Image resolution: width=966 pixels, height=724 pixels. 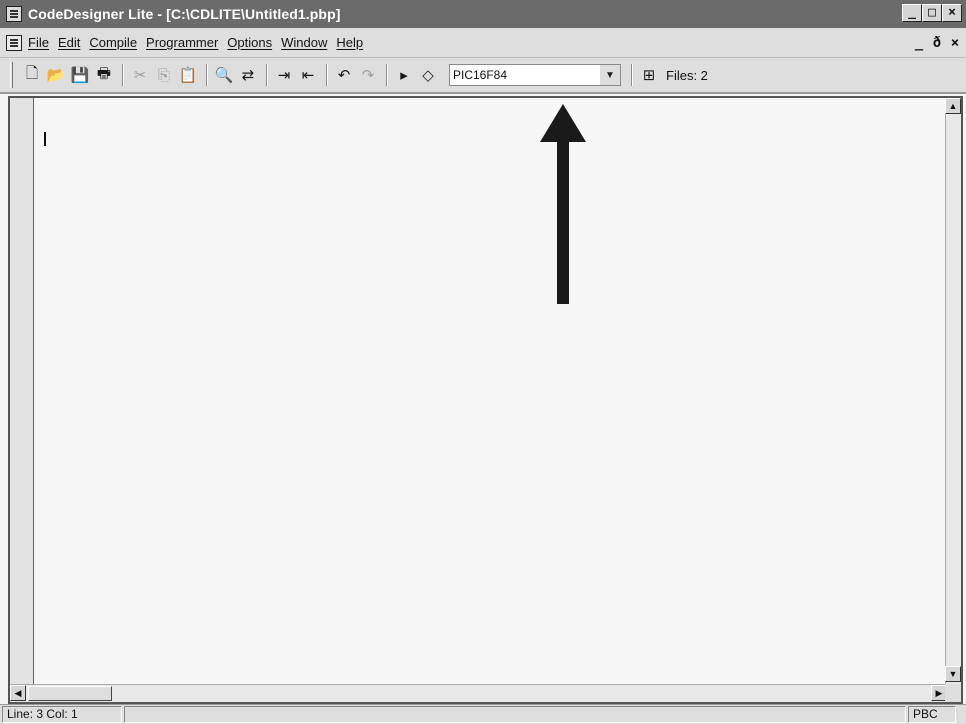 What do you see at coordinates (610, 75) in the screenshot?
I see `chevron-down-icon: ▼` at bounding box center [610, 75].